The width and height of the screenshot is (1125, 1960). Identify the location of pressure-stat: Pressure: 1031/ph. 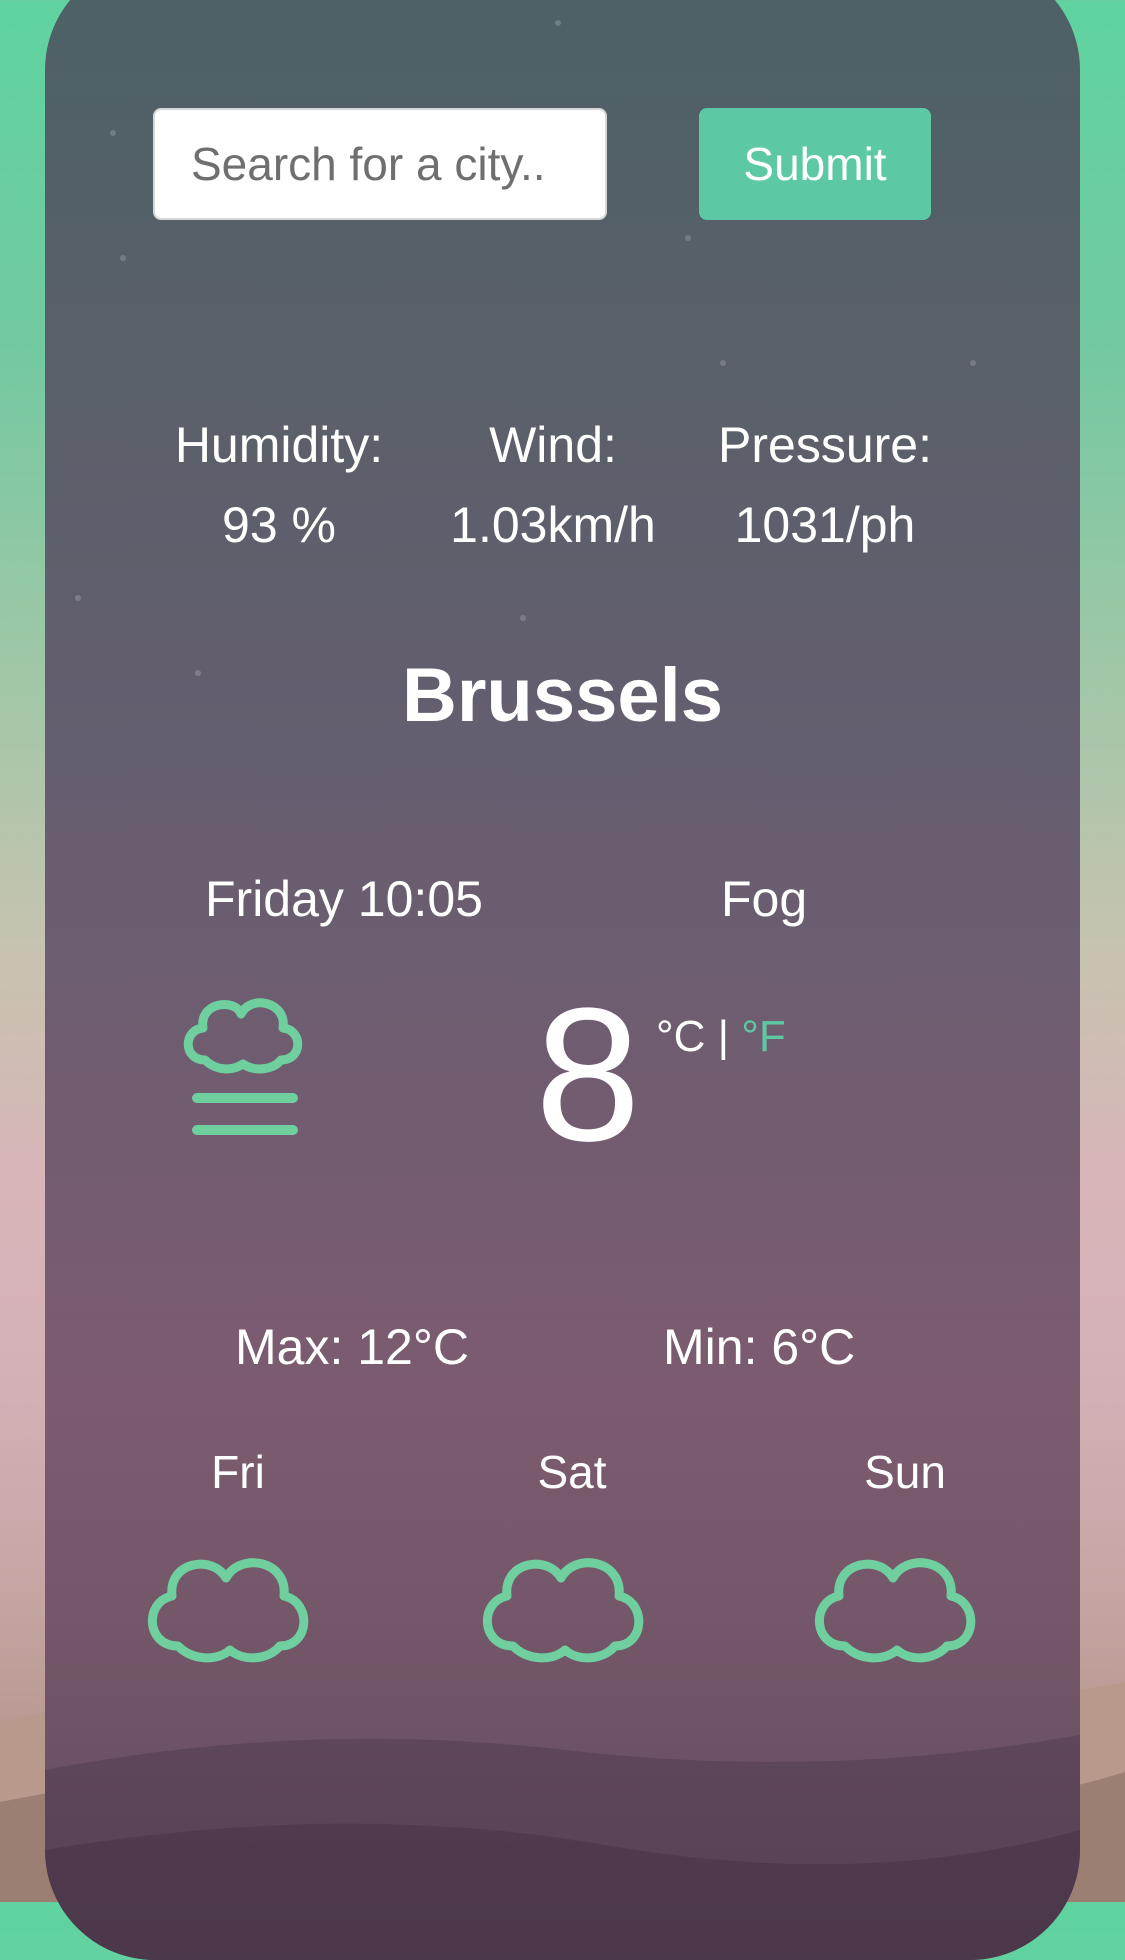
(825, 485).